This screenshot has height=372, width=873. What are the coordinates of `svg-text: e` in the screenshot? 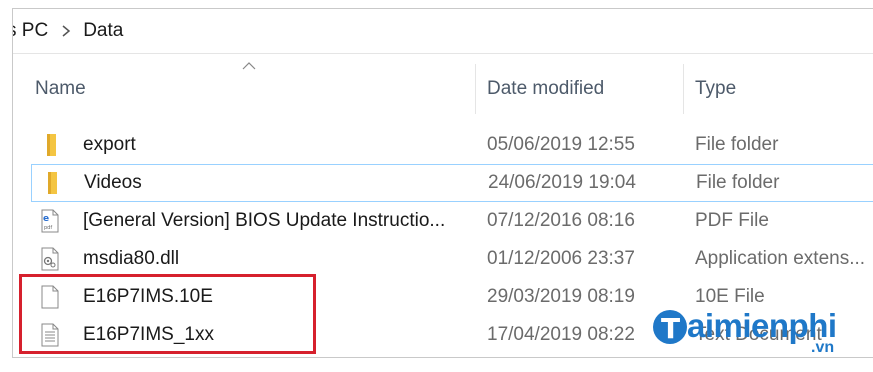 It's located at (46, 219).